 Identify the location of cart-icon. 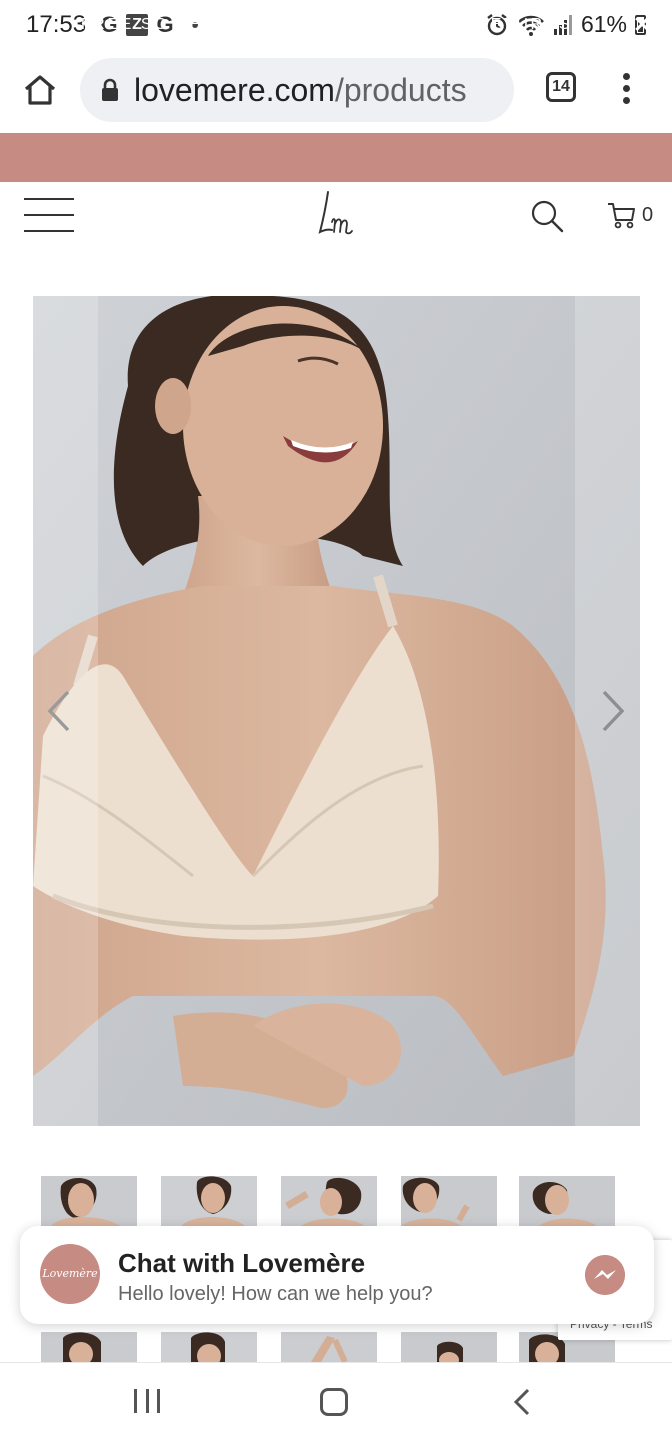
(621, 216).